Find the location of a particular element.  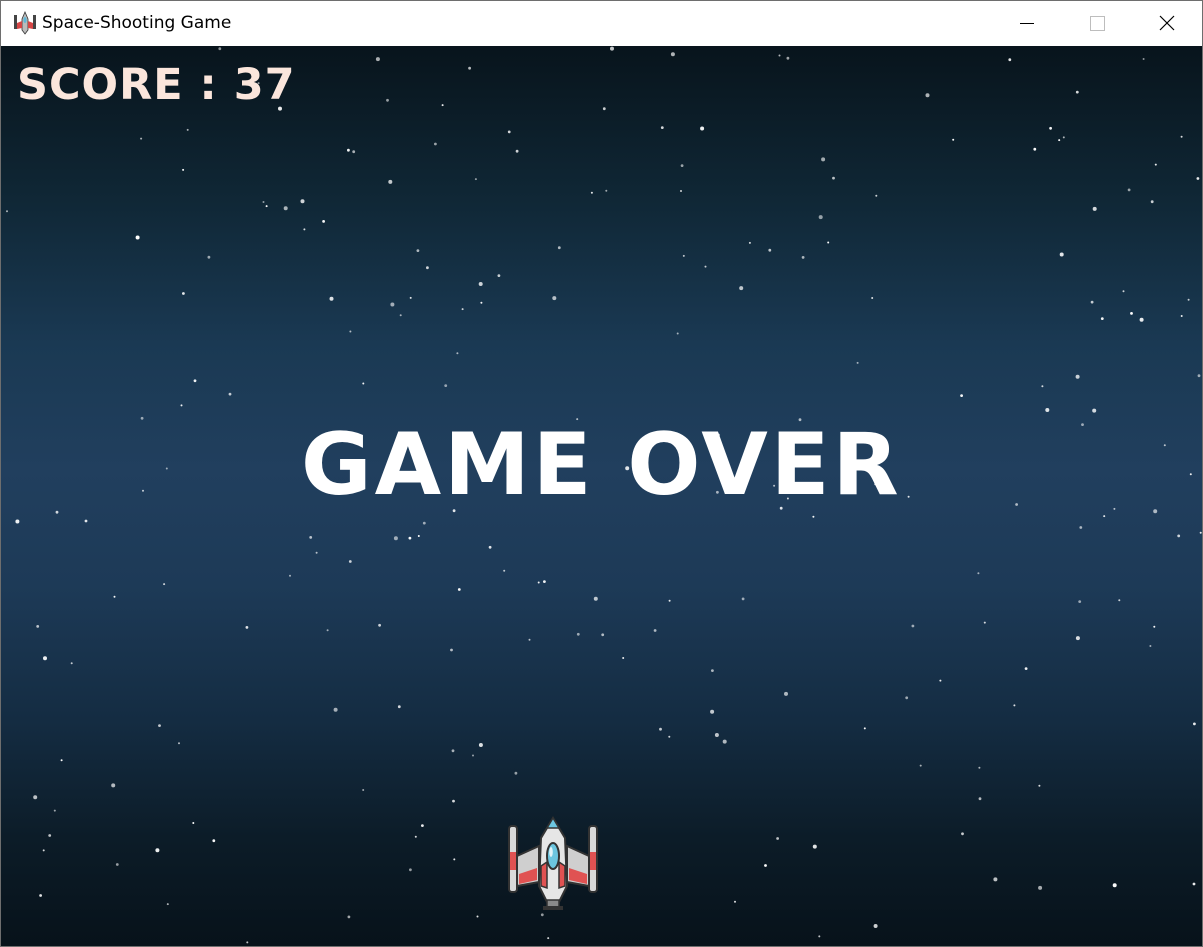

title-bar: Space-Shooting Game is located at coordinates (601, 23).